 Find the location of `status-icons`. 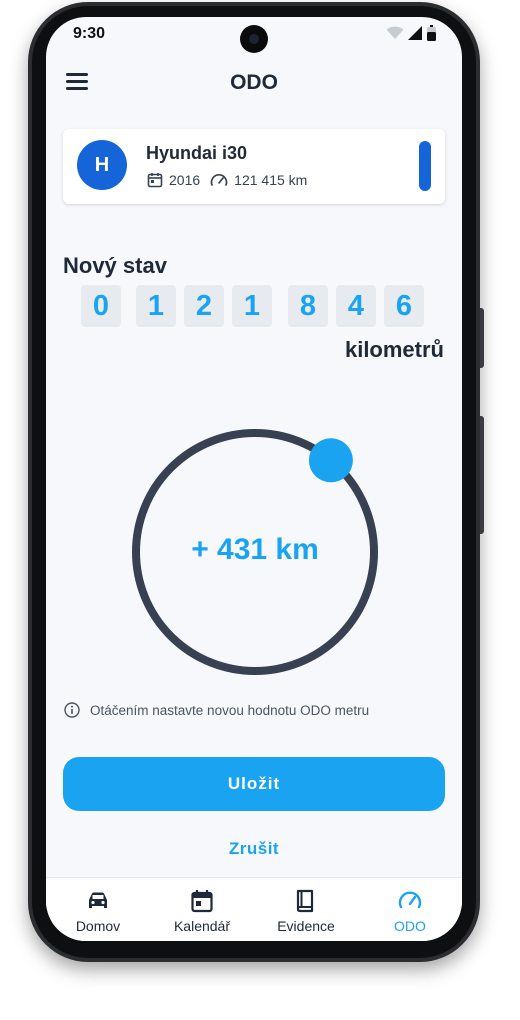

status-icons is located at coordinates (411, 35).